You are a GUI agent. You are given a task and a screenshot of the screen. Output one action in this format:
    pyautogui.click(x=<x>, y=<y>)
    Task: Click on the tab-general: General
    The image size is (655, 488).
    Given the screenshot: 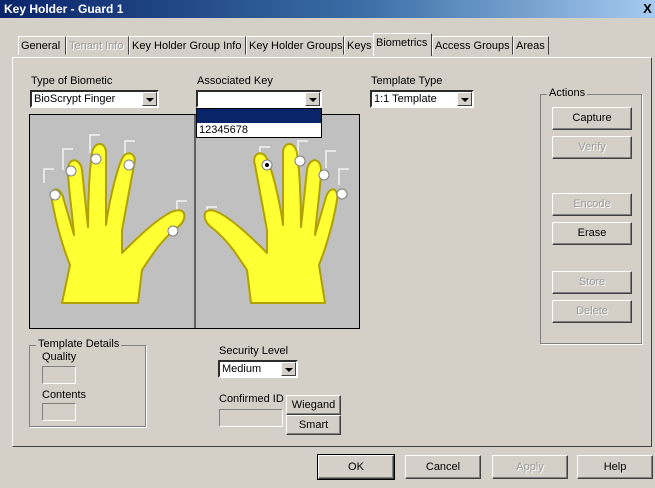 What is the action you would take?
    pyautogui.click(x=42, y=45)
    